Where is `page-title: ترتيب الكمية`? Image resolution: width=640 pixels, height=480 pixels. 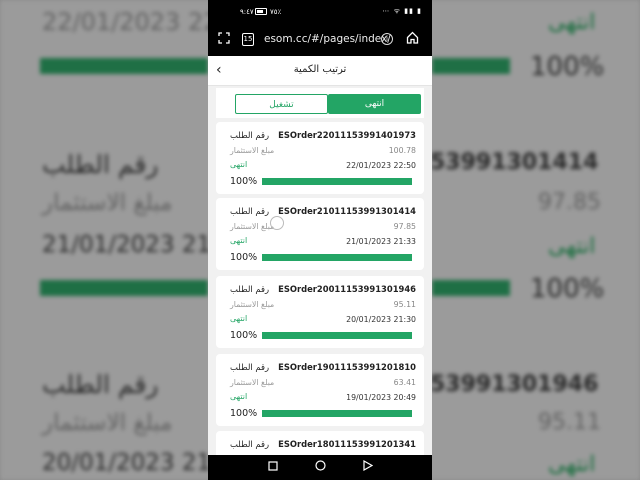
page-title: ترتيب الكمية is located at coordinates (320, 69).